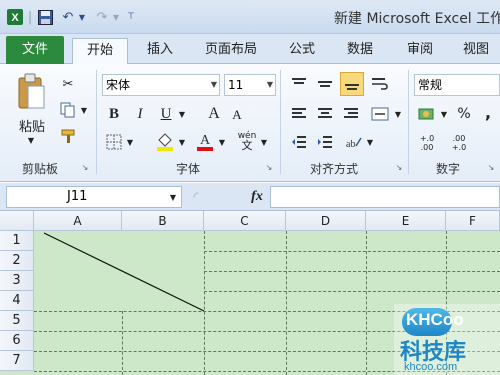  I want to click on font-color-dropdown-icon: ▼, so click(222, 142).